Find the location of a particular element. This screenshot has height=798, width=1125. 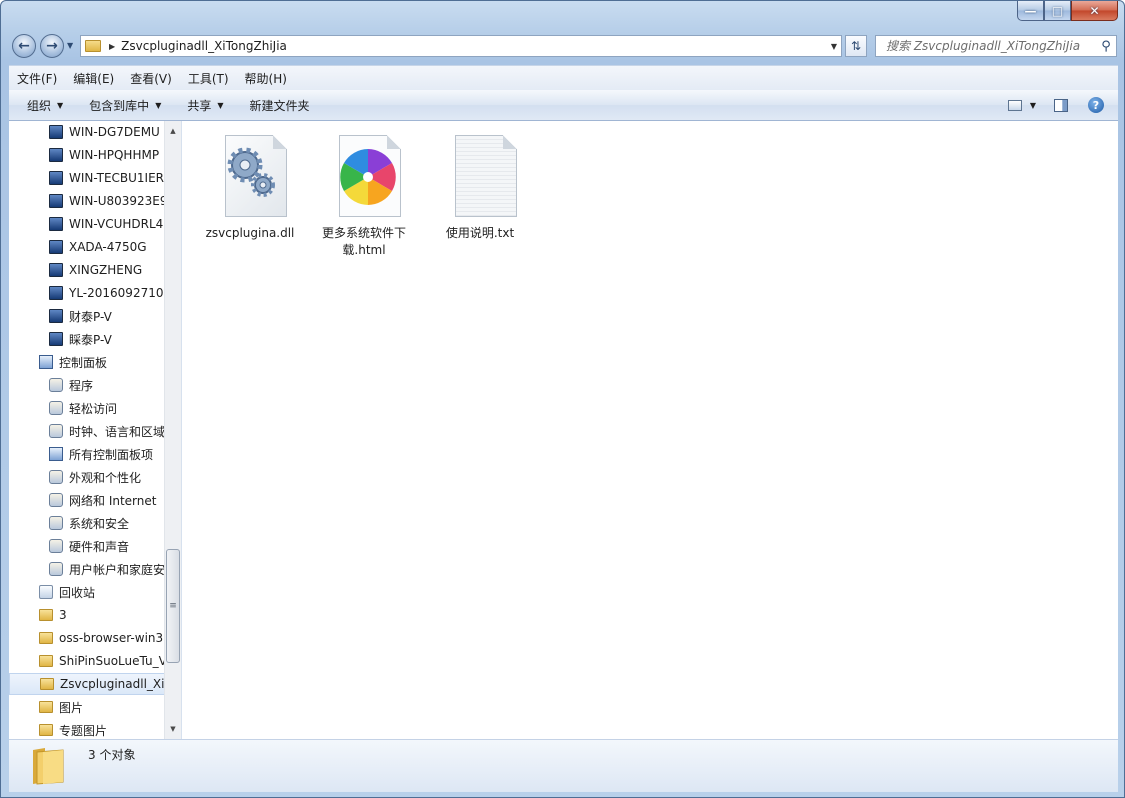

appearance-icon is located at coordinates (56, 477).